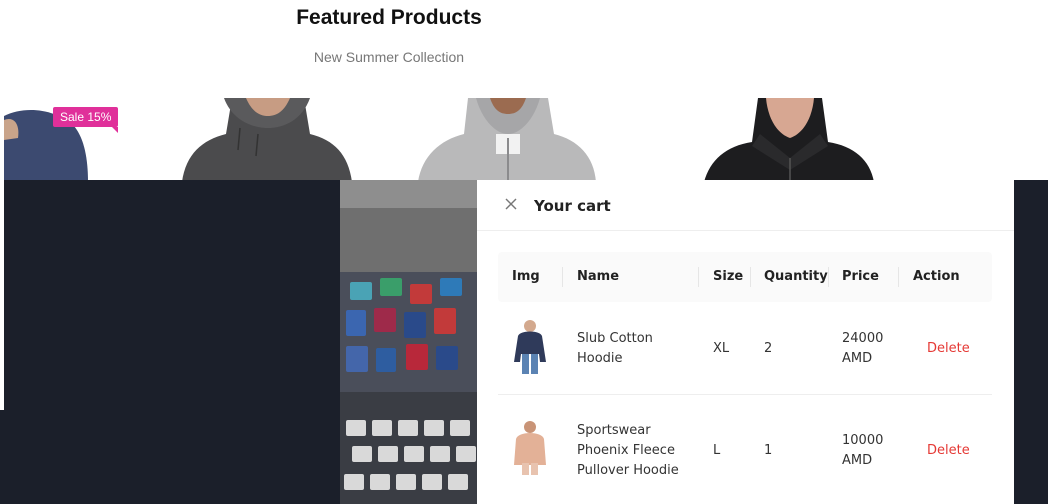 This screenshot has width=1048, height=504. I want to click on cart-header: Your cart, so click(745, 205).